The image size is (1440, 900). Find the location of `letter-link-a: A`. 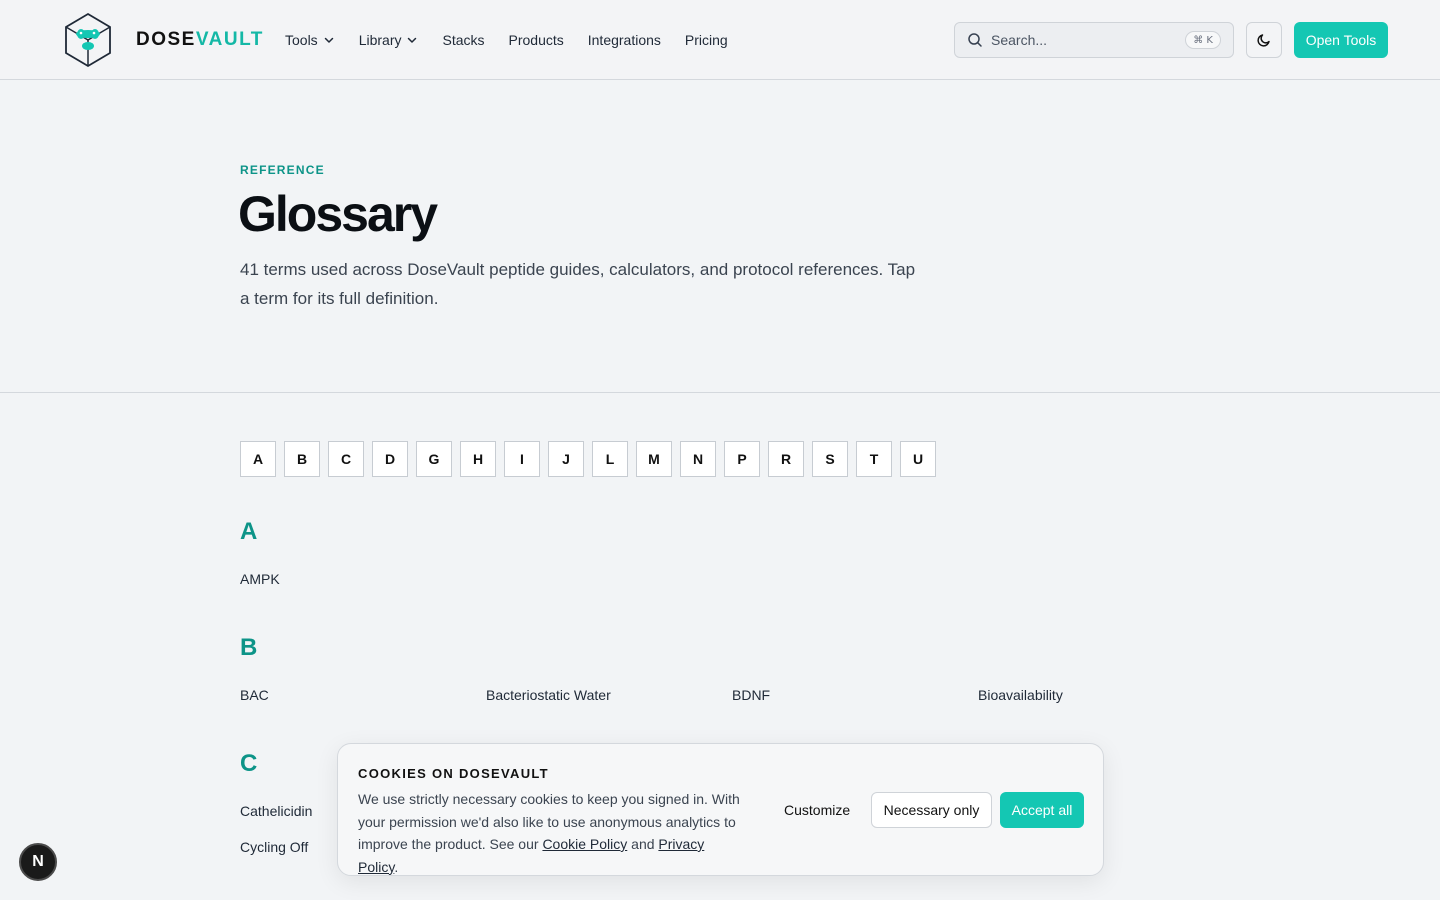

letter-link-a: A is located at coordinates (258, 459).